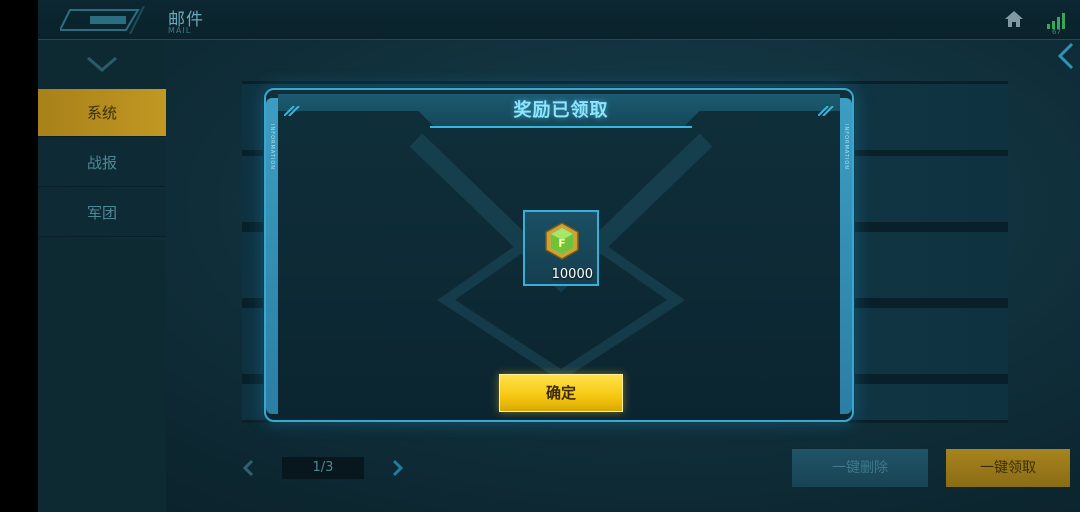  I want to click on gem-coin-icon: F, so click(562, 241).